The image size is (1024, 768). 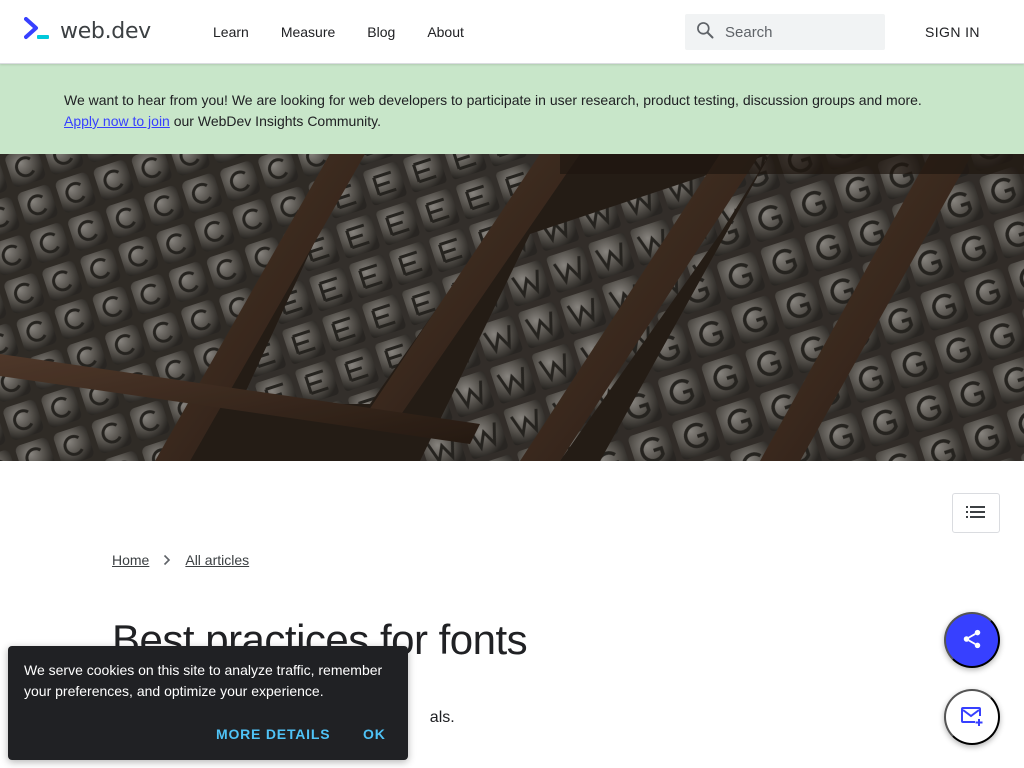 I want to click on search-box, so click(x=785, y=32).